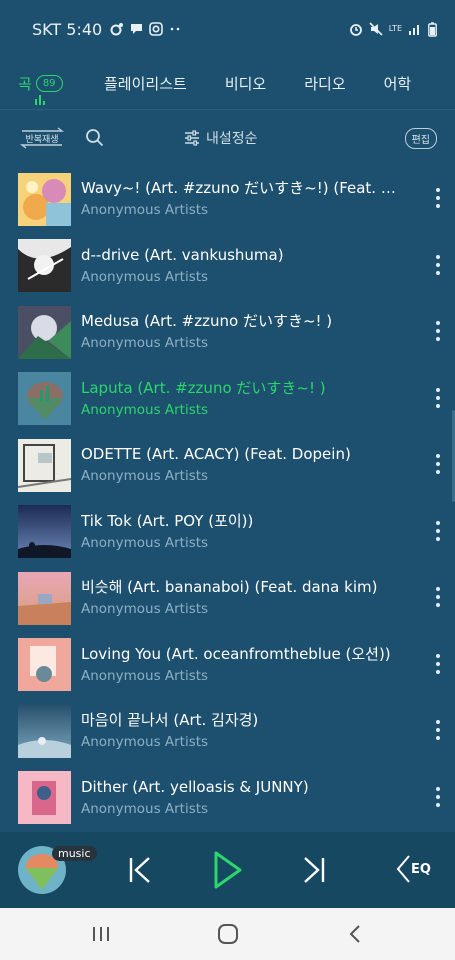  I want to click on edit-button: 편집, so click(420, 138).